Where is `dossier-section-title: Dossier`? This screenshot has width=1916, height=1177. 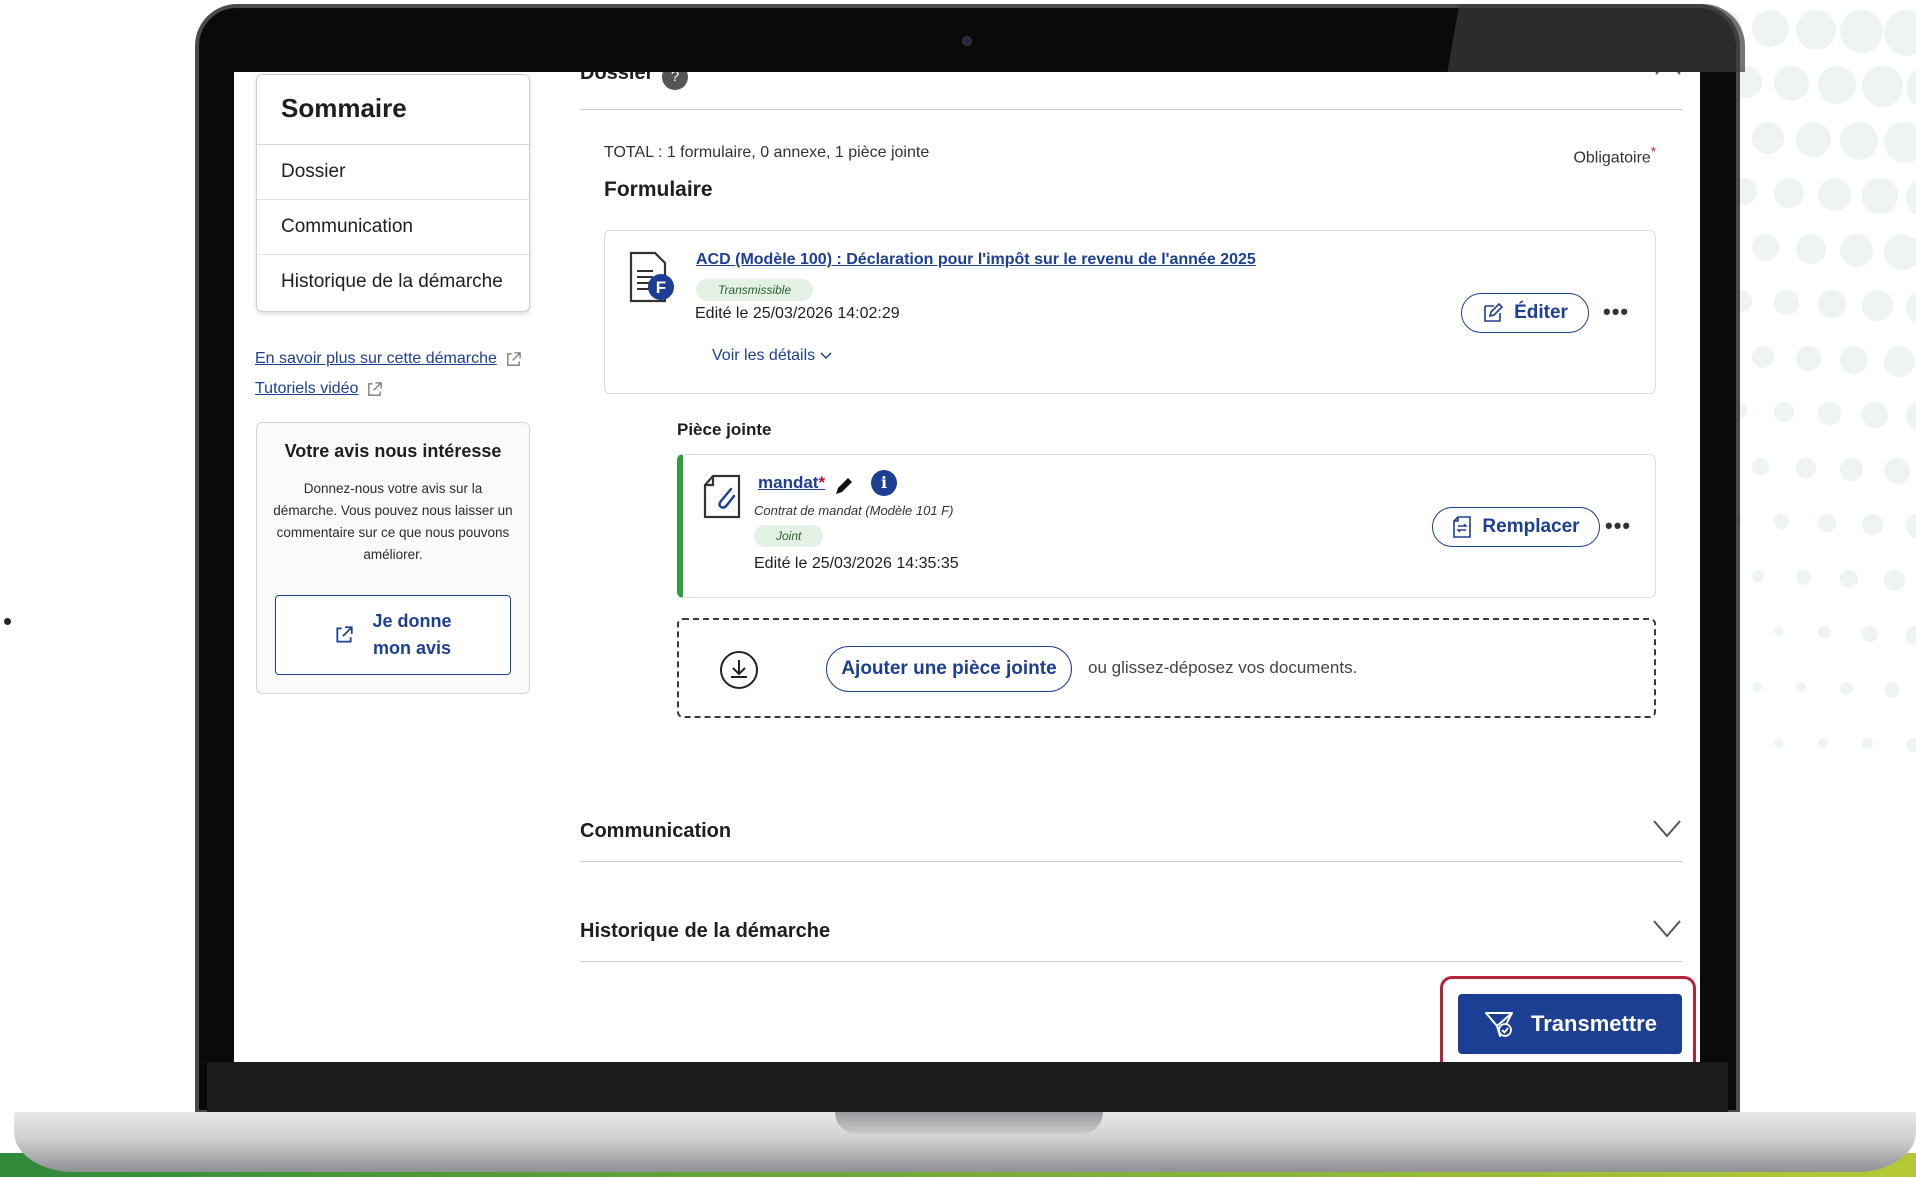
dossier-section-title: Dossier is located at coordinates (617, 78).